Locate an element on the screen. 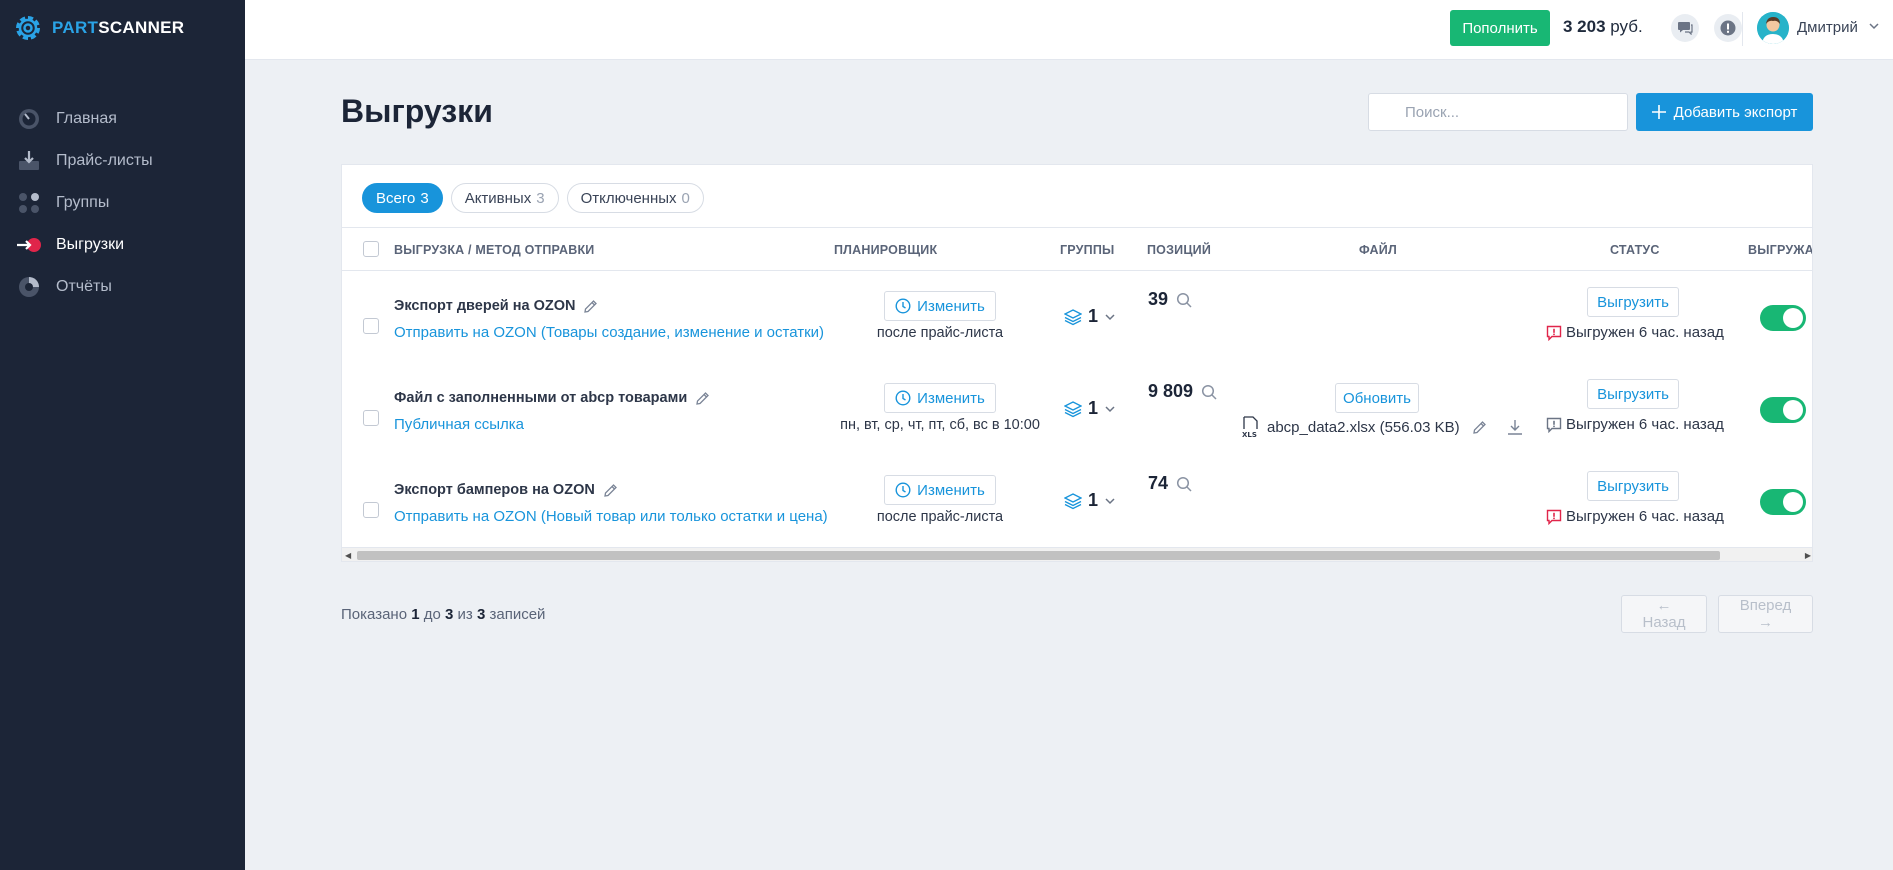 Image resolution: width=1893 pixels, height=870 pixels. export-method-link: Публичная ссылка is located at coordinates (459, 424).